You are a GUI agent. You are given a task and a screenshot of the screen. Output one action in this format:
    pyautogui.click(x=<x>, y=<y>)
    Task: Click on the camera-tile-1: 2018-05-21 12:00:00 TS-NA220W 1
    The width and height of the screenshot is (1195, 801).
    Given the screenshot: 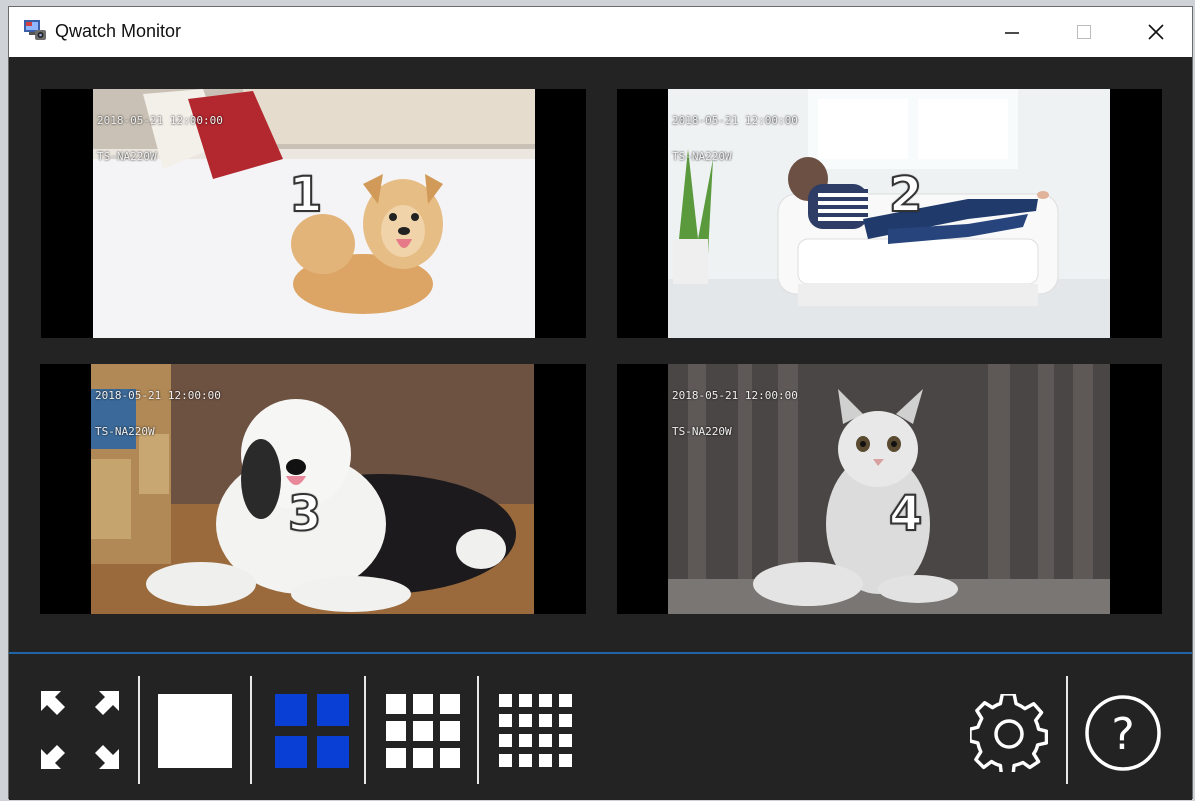 What is the action you would take?
    pyautogui.click(x=313, y=213)
    